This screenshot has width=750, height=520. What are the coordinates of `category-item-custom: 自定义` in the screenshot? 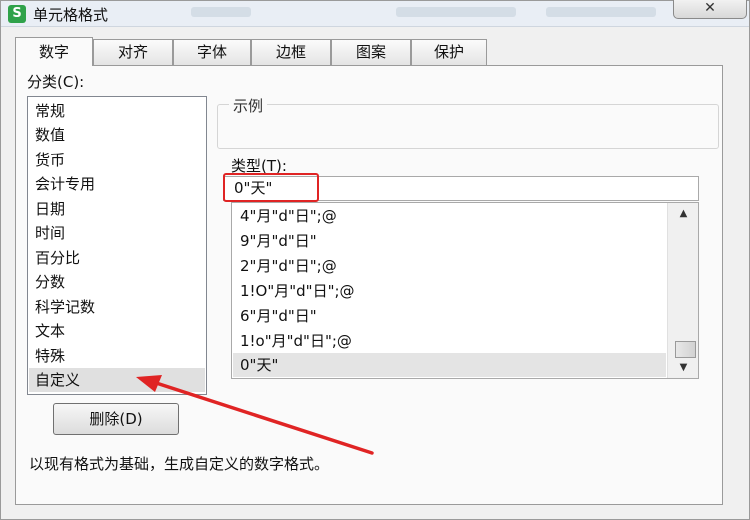 It's located at (117, 380).